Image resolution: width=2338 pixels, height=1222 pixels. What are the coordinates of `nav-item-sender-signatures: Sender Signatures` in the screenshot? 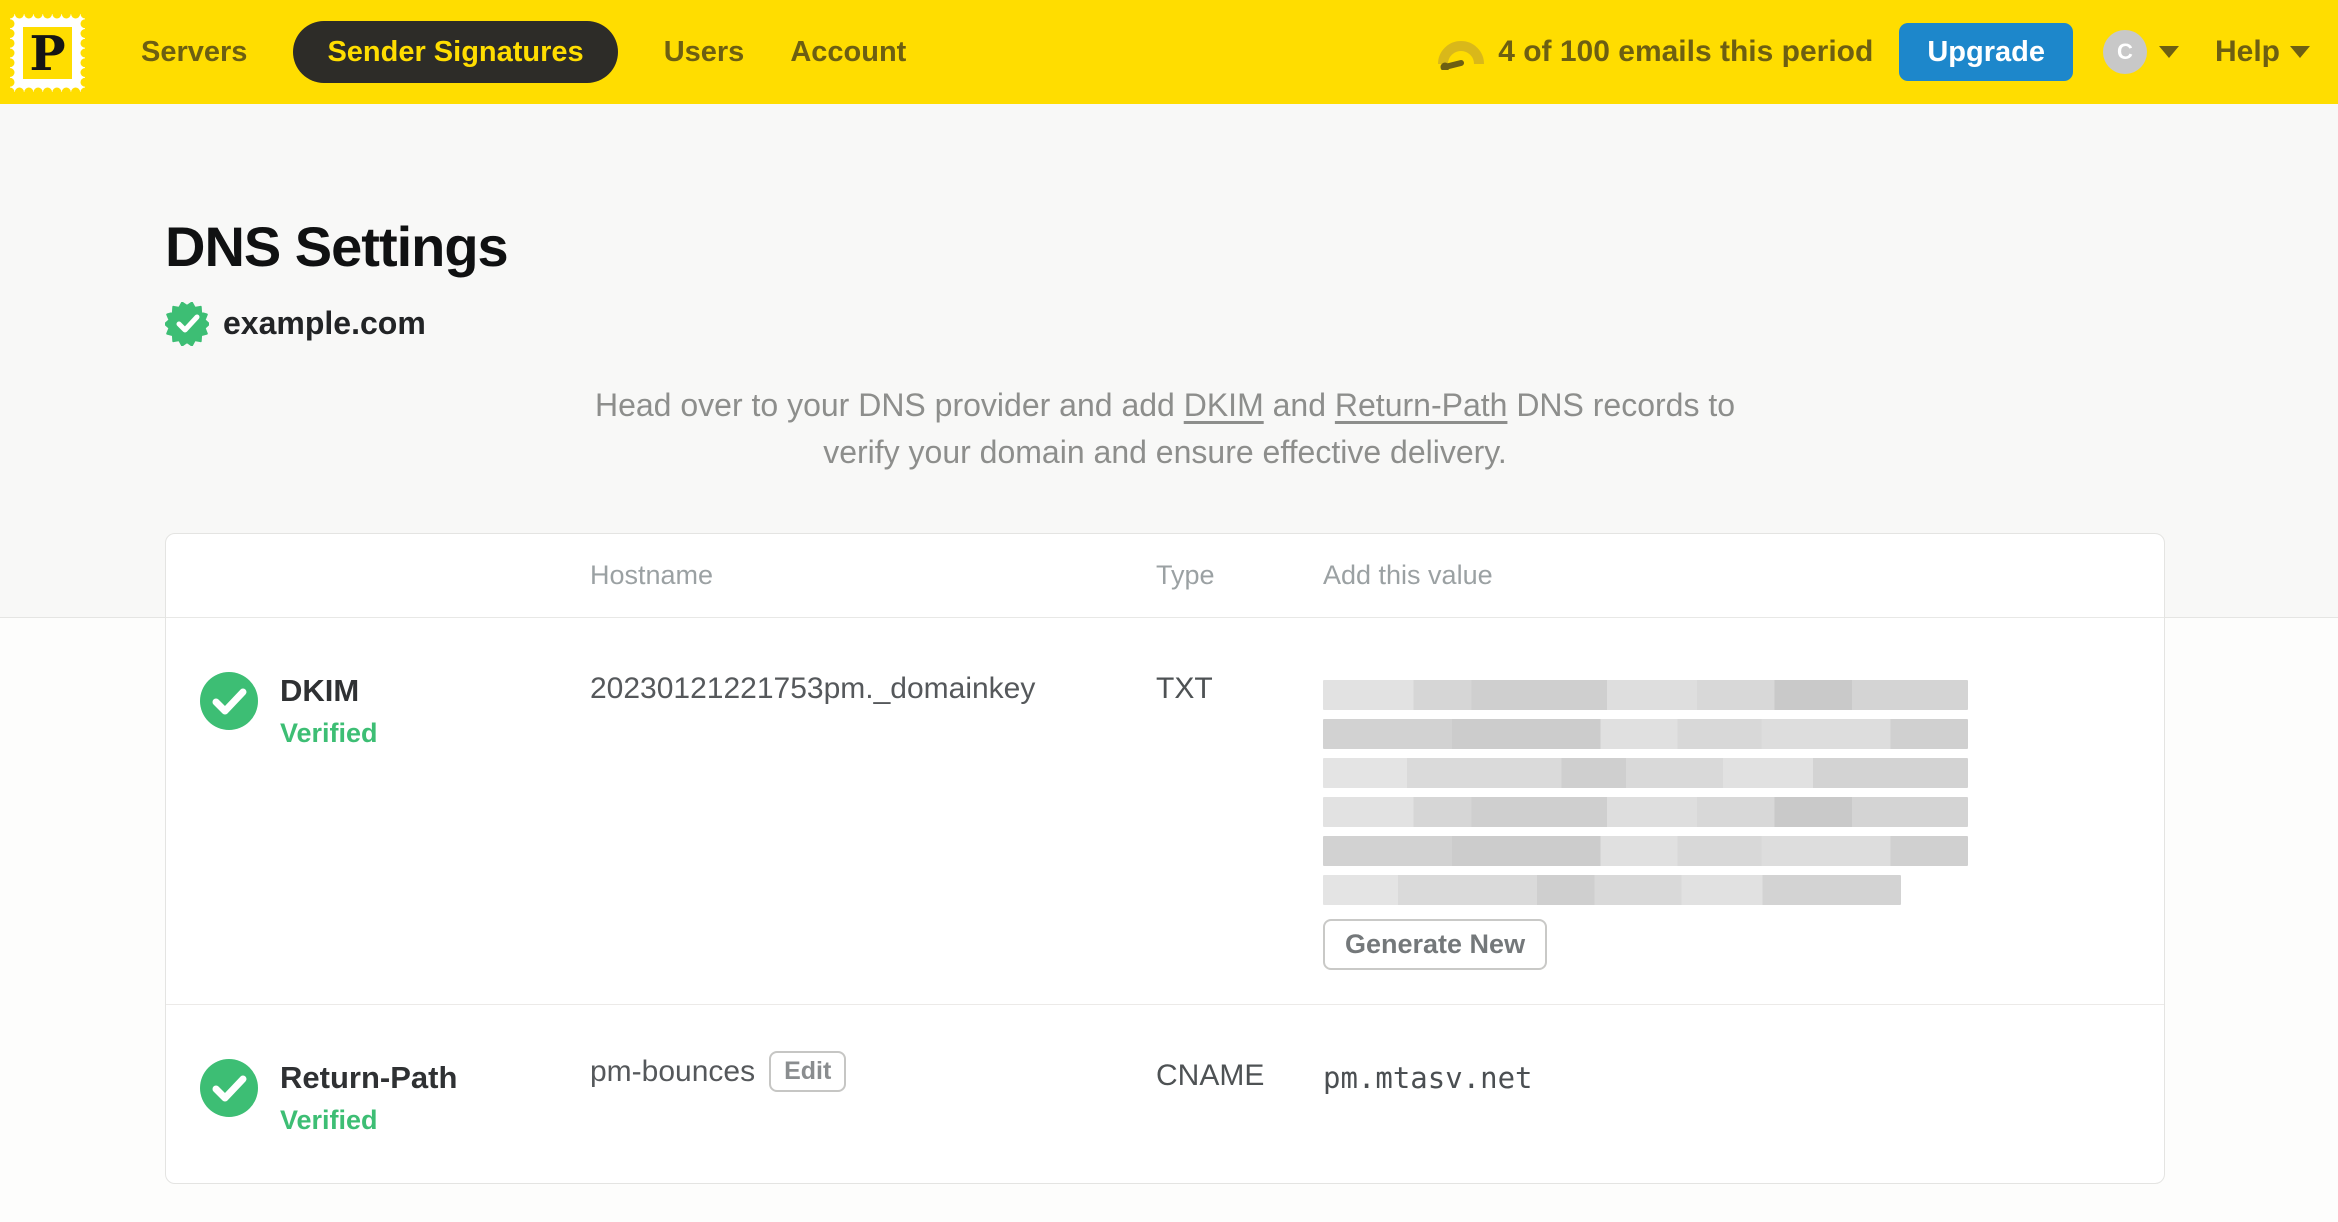 It's located at (455, 52).